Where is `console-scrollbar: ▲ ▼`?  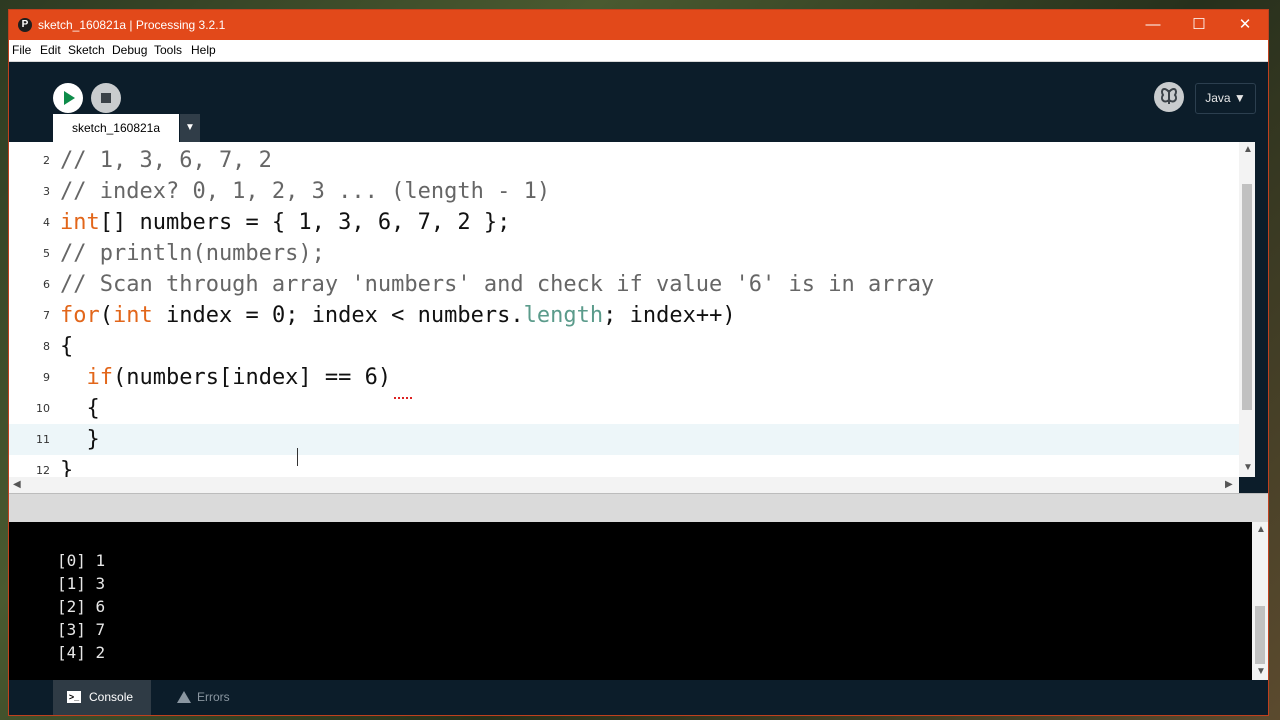 console-scrollbar: ▲ ▼ is located at coordinates (1260, 601).